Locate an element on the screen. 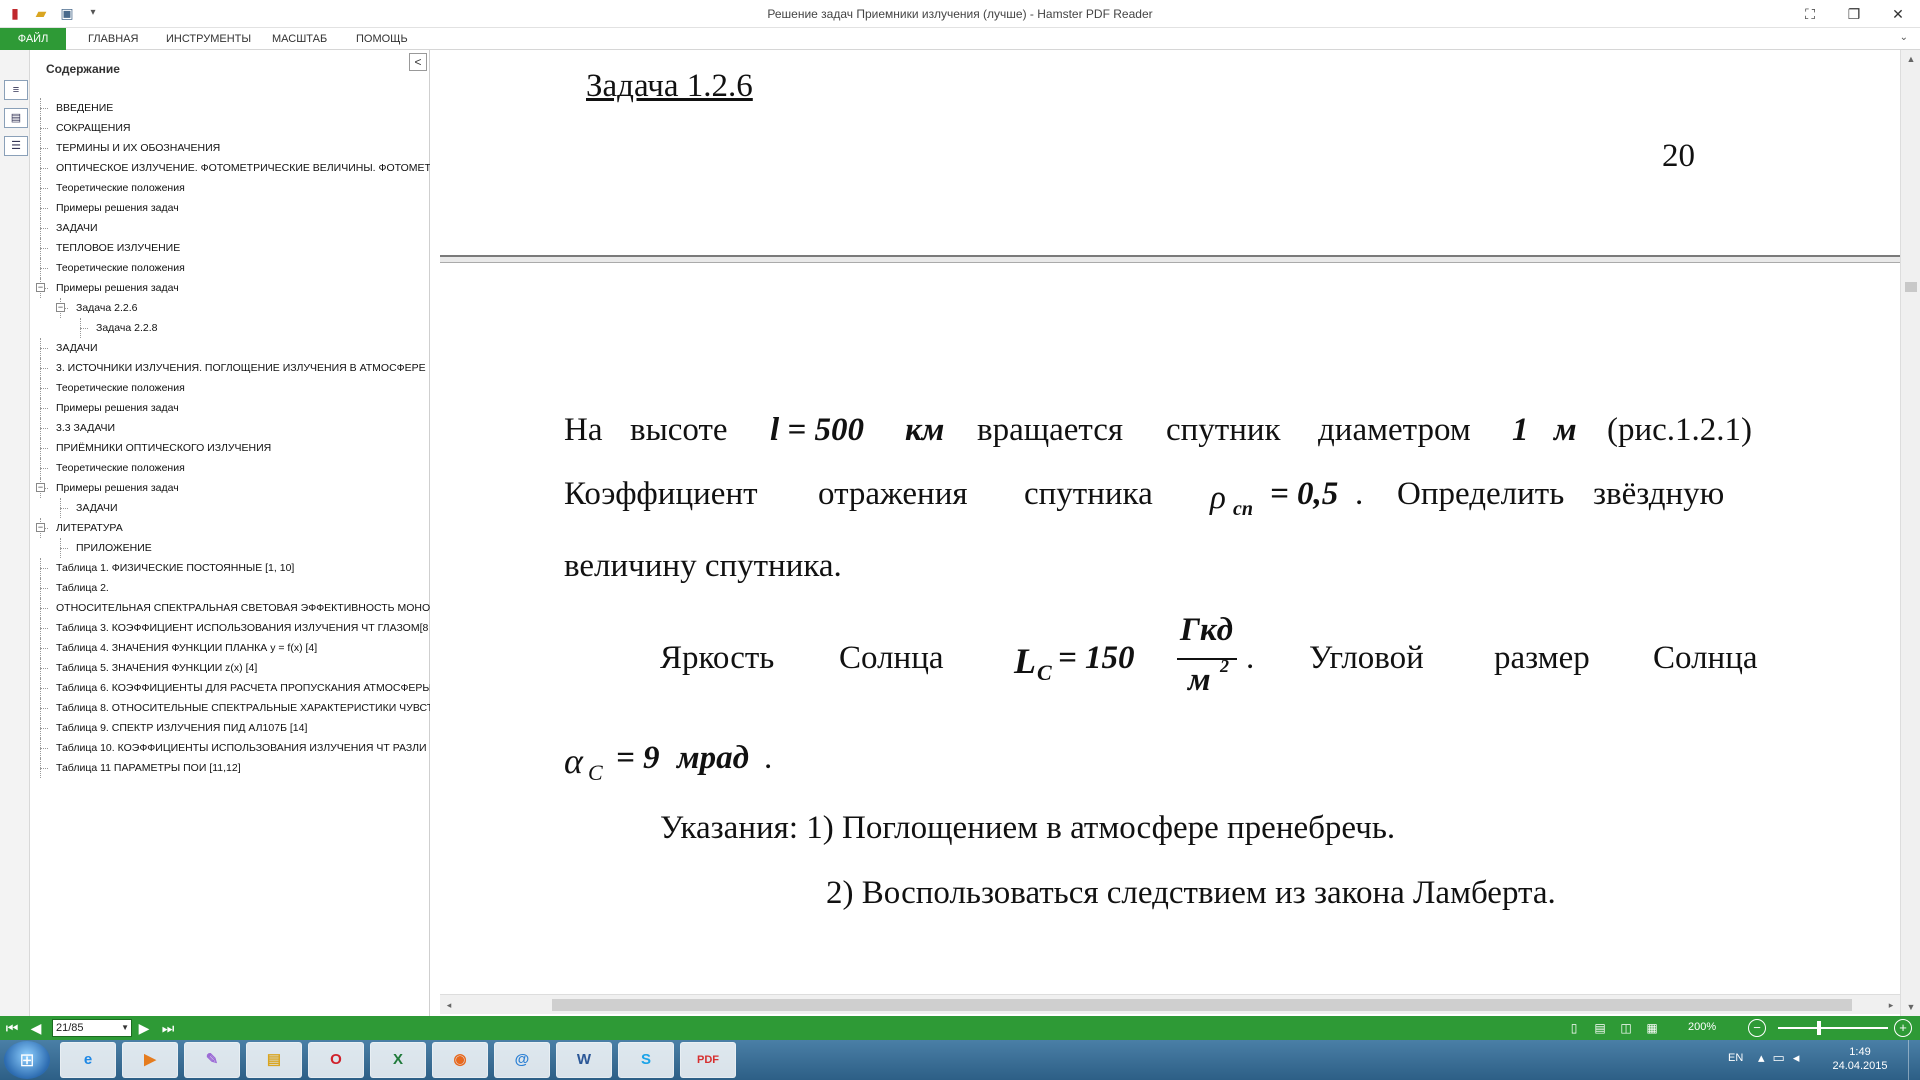  chevron-down-icon: ▼ is located at coordinates (125, 1028).